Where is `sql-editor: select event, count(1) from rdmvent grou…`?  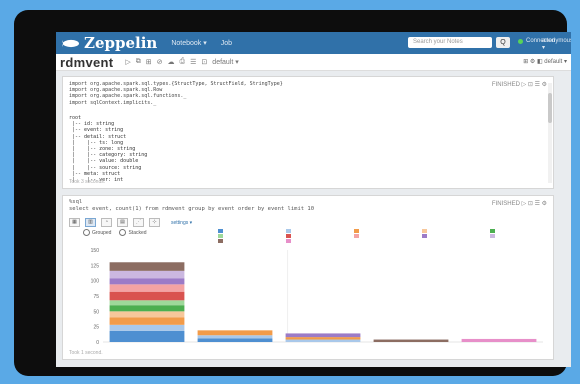
sql-editor: select event, count(1) from rdmvent grou… is located at coordinates (191, 209).